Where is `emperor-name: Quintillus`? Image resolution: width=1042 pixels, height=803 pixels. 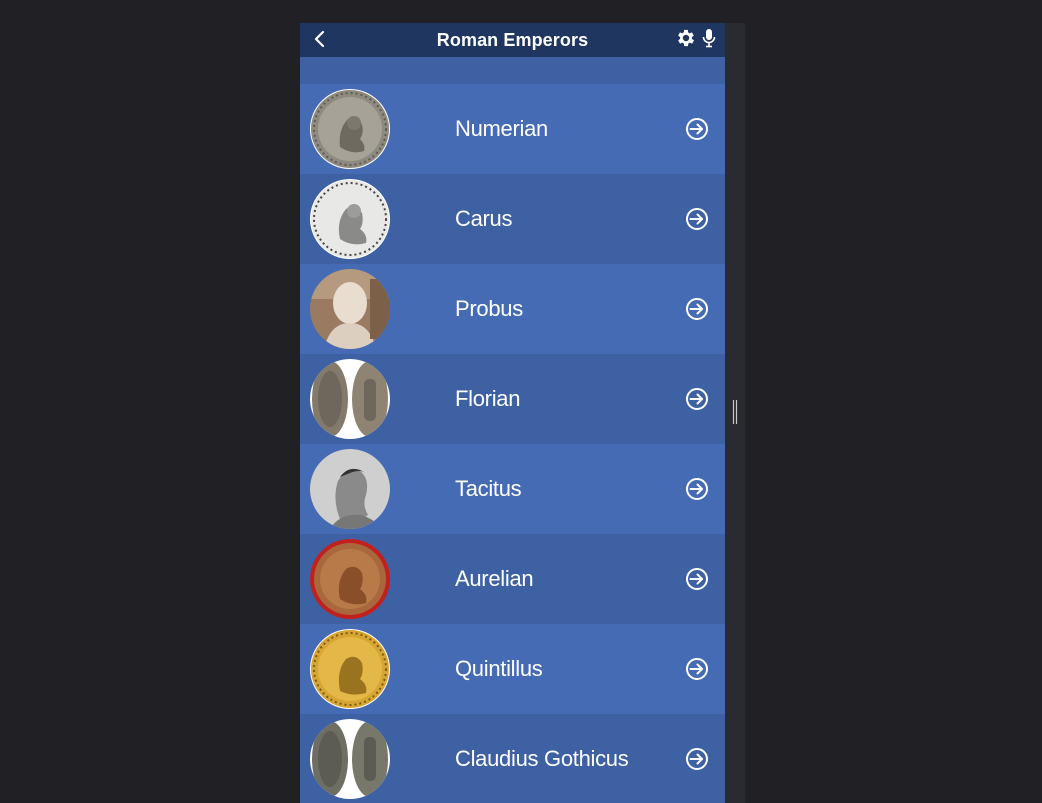
emperor-name: Quintillus is located at coordinates (499, 668).